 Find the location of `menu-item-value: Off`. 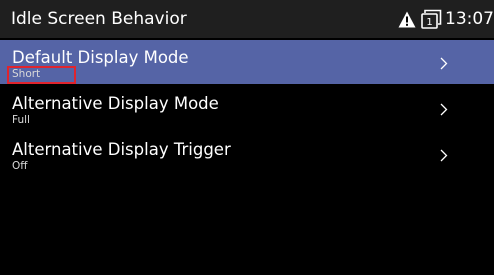

menu-item-value: Off is located at coordinates (20, 166).